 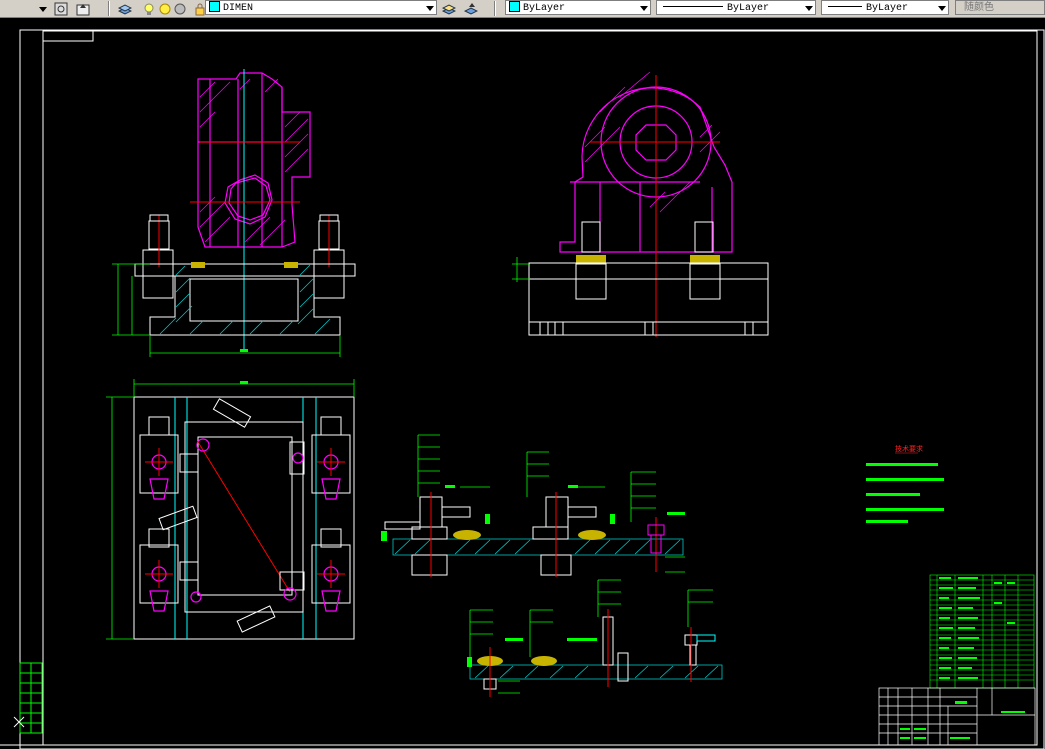 I want to click on side-view-workpiece, so click(x=646, y=169).